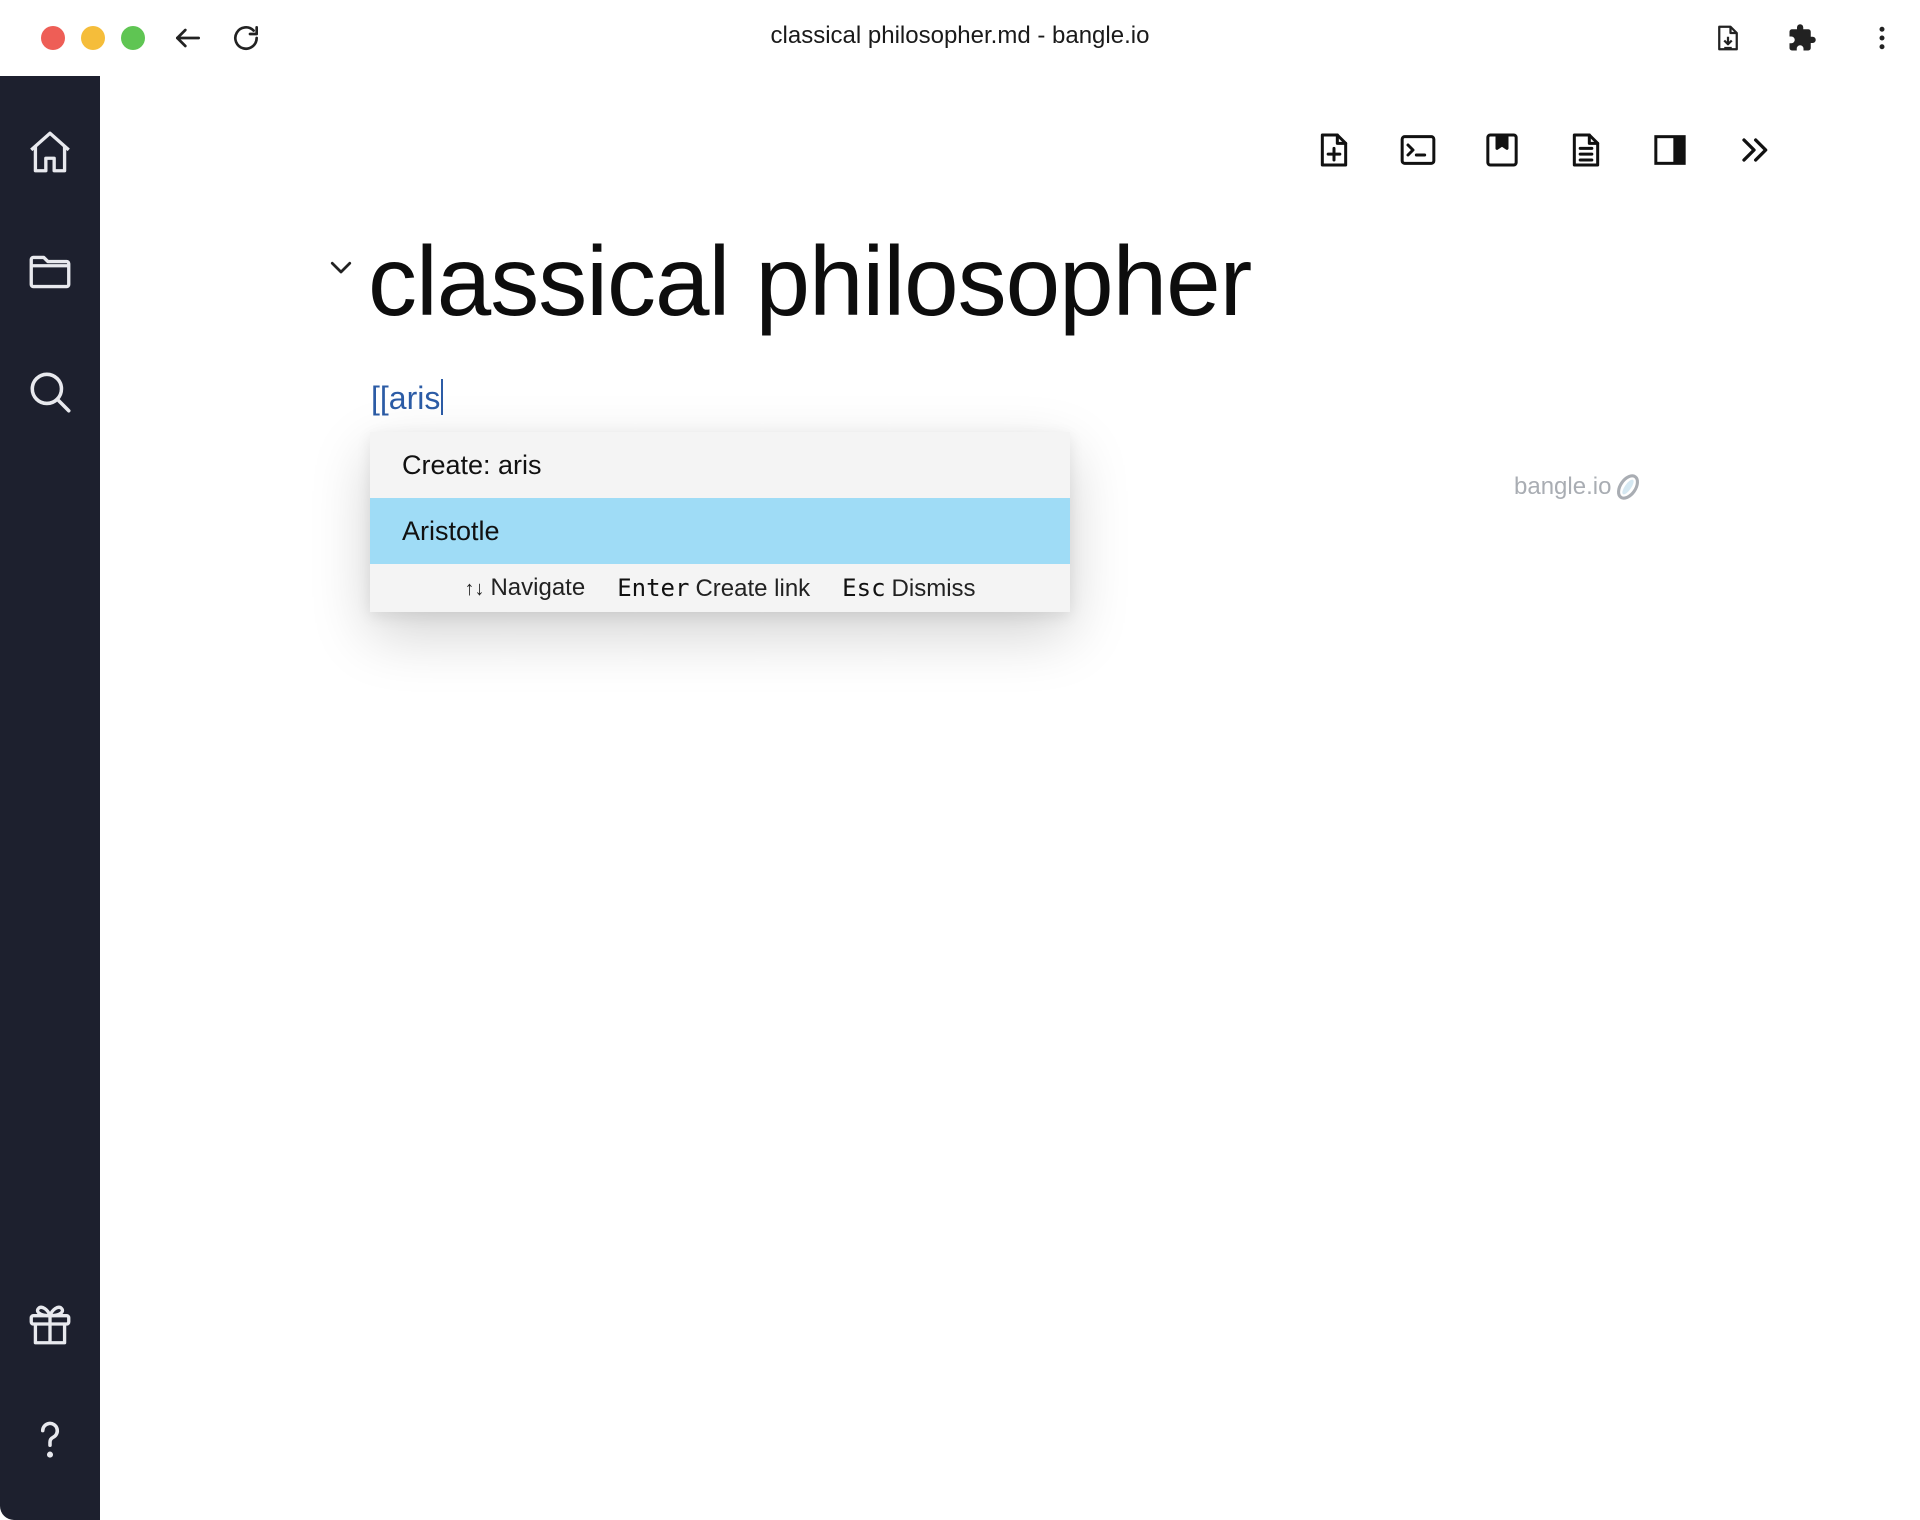 Image resolution: width=1920 pixels, height=1520 pixels. What do you see at coordinates (653, 587) in the screenshot?
I see `enter-key: Enter` at bounding box center [653, 587].